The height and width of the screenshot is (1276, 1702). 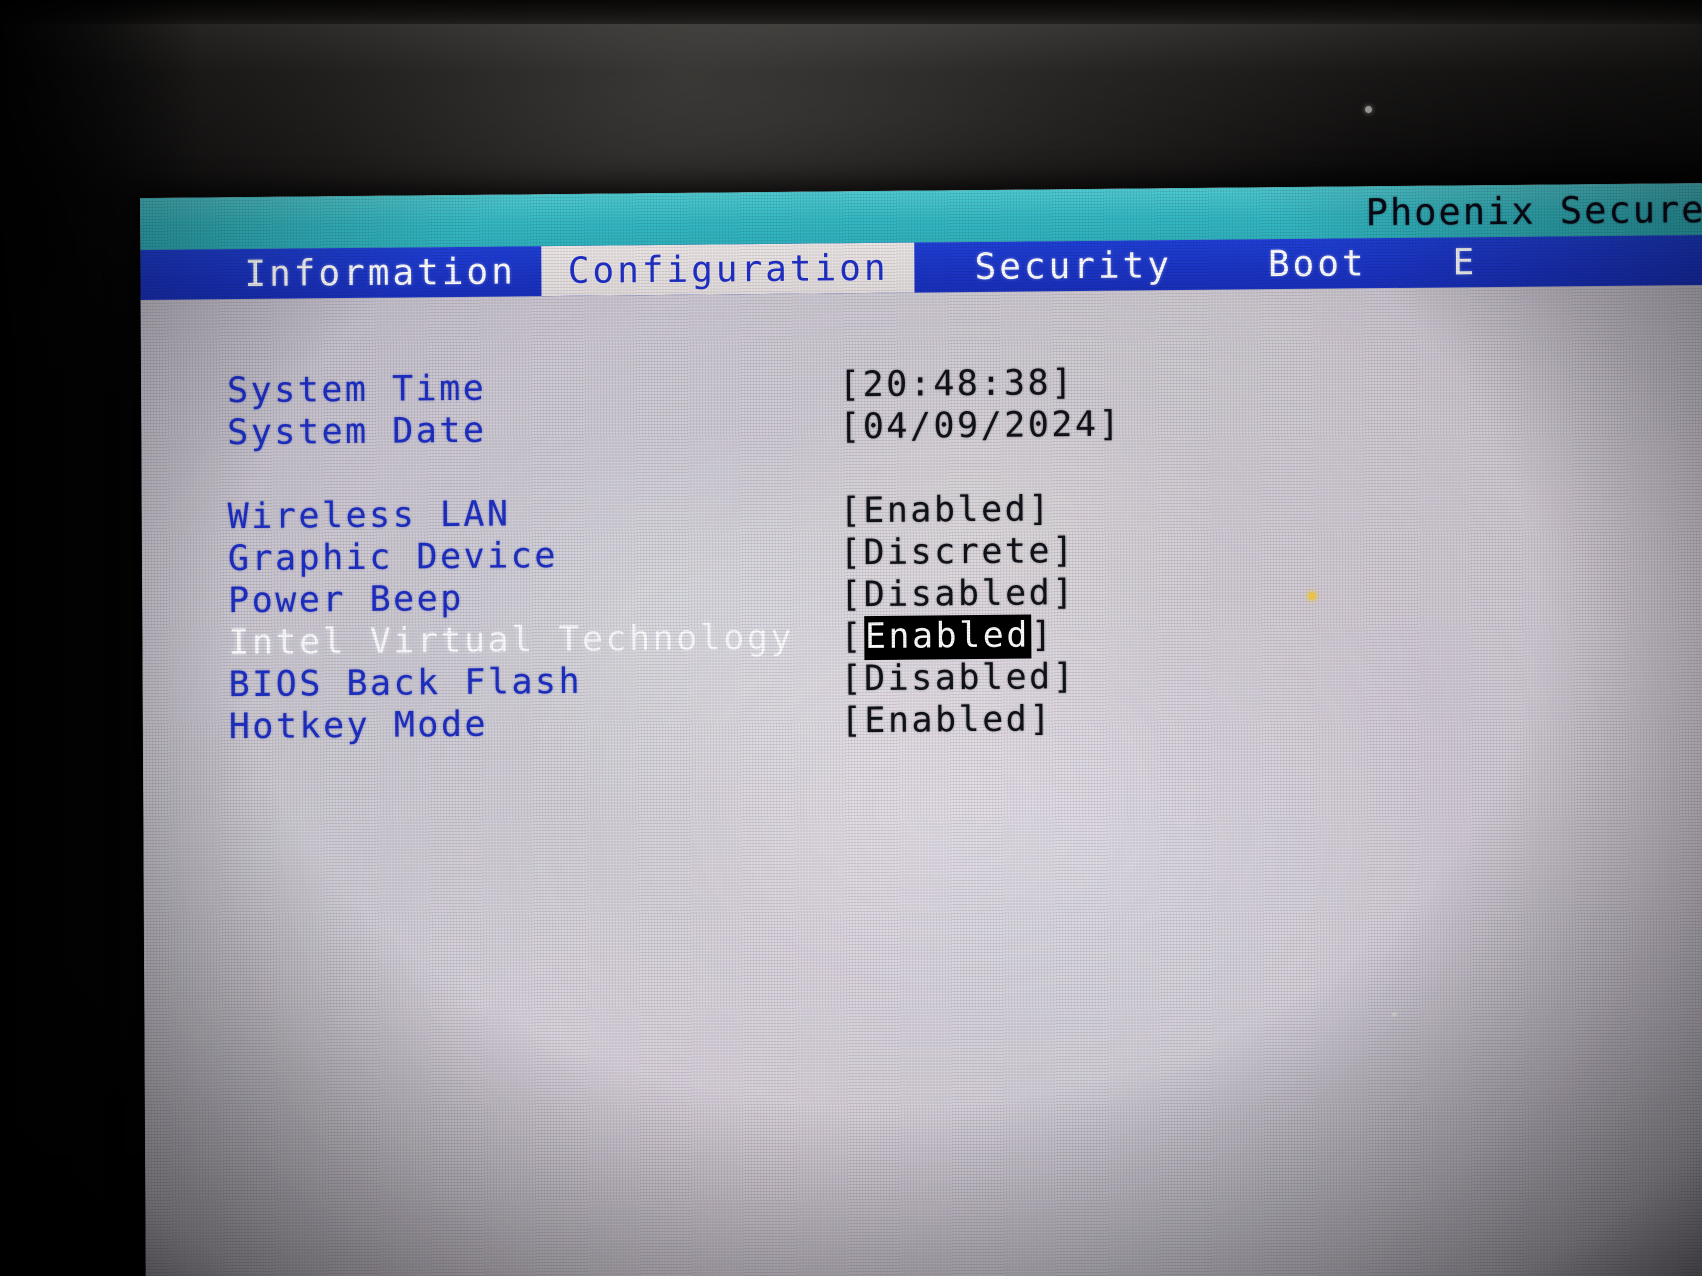 I want to click on setting-label-system-time: System Time, so click(x=356, y=390).